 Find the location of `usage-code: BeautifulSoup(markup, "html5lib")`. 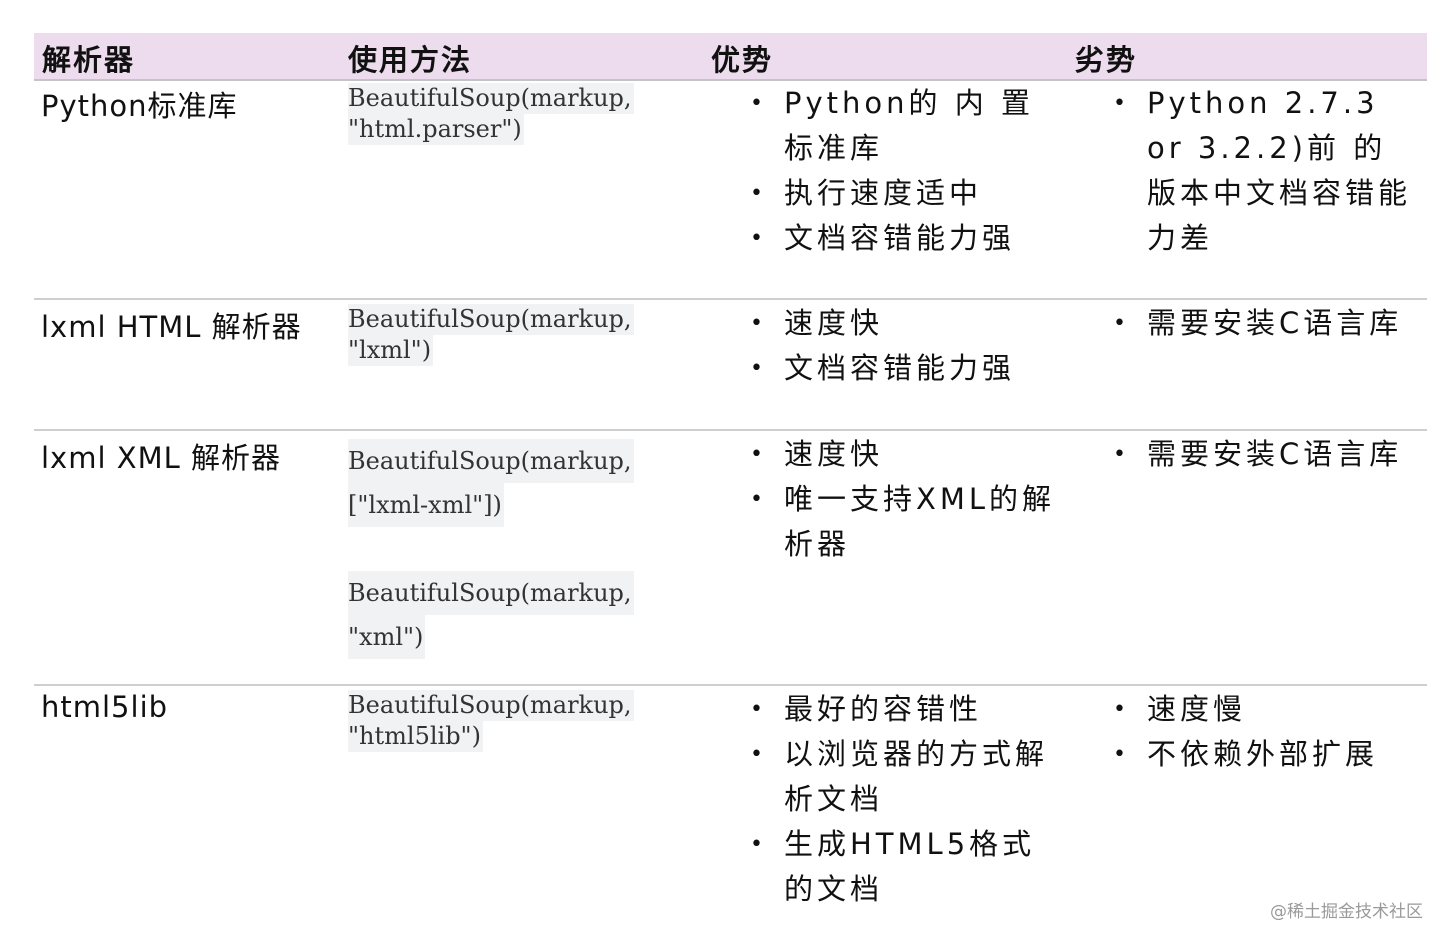

usage-code: BeautifulSoup(markup, "html5lib") is located at coordinates (491, 721).